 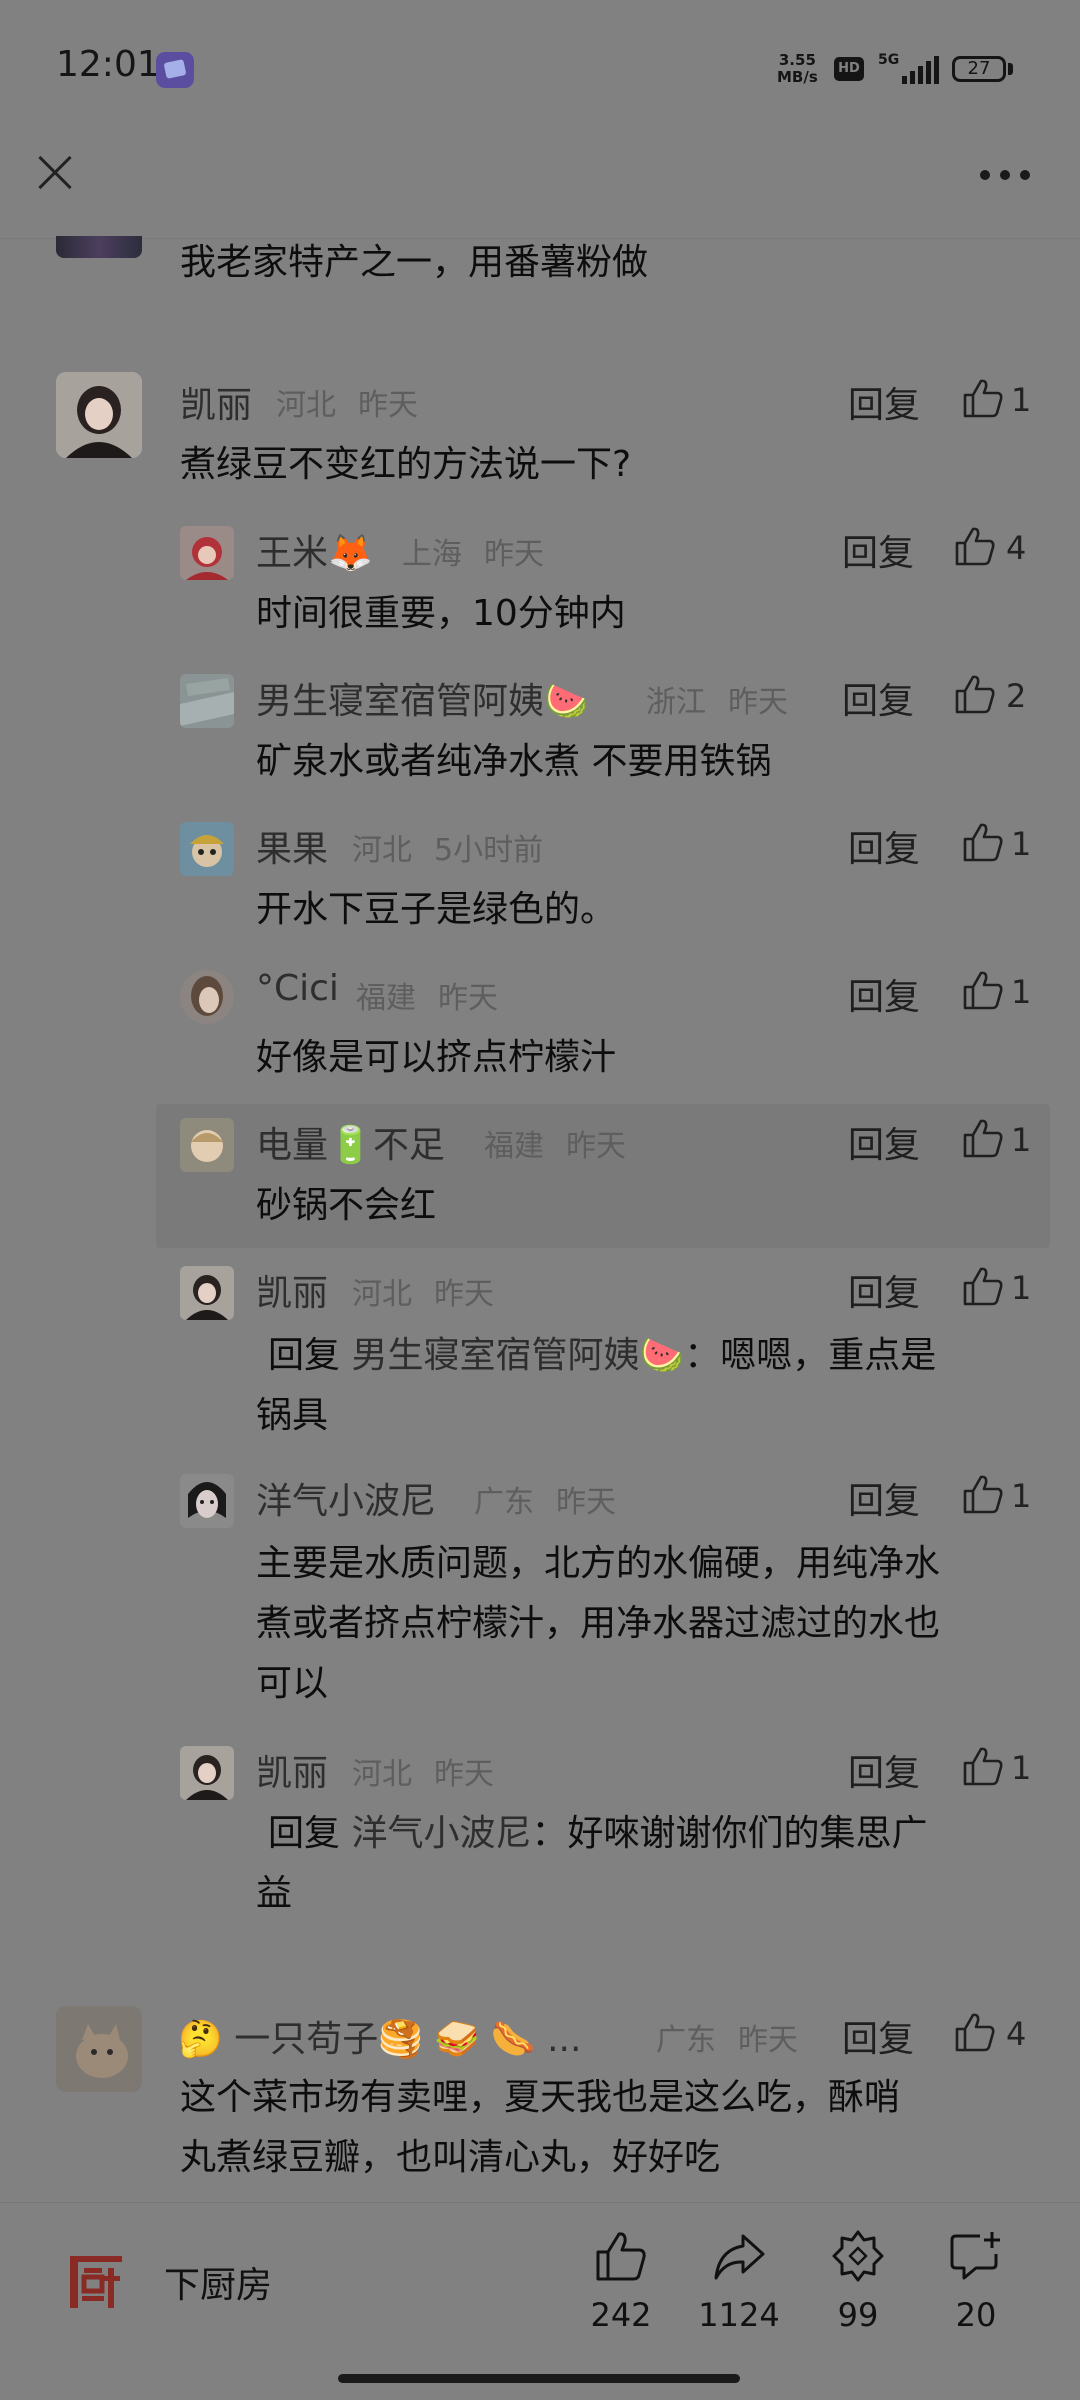 What do you see at coordinates (739, 2256) in the screenshot?
I see `share-icon` at bounding box center [739, 2256].